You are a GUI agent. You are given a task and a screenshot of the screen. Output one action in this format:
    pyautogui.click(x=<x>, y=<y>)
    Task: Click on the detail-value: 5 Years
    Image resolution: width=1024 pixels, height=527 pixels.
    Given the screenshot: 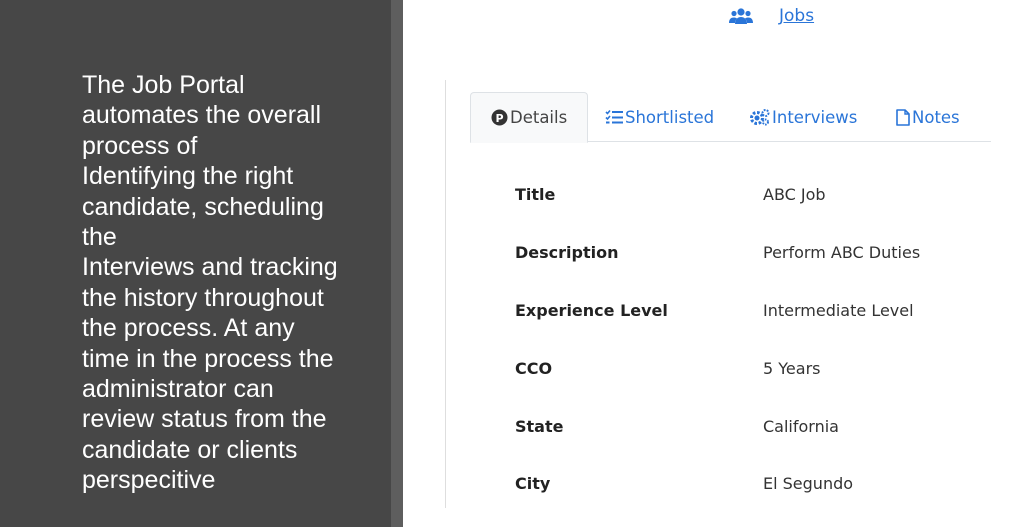 What is the action you would take?
    pyautogui.click(x=792, y=368)
    